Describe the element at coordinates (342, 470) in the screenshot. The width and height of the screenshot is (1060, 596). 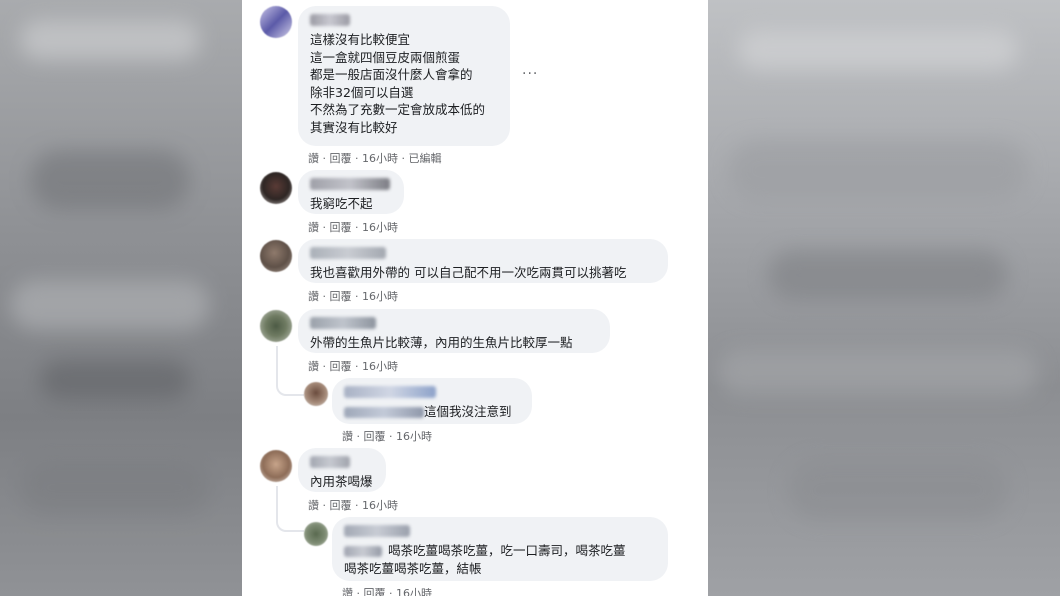
I see `comment-bubble: 內用茶喝爆` at that location.